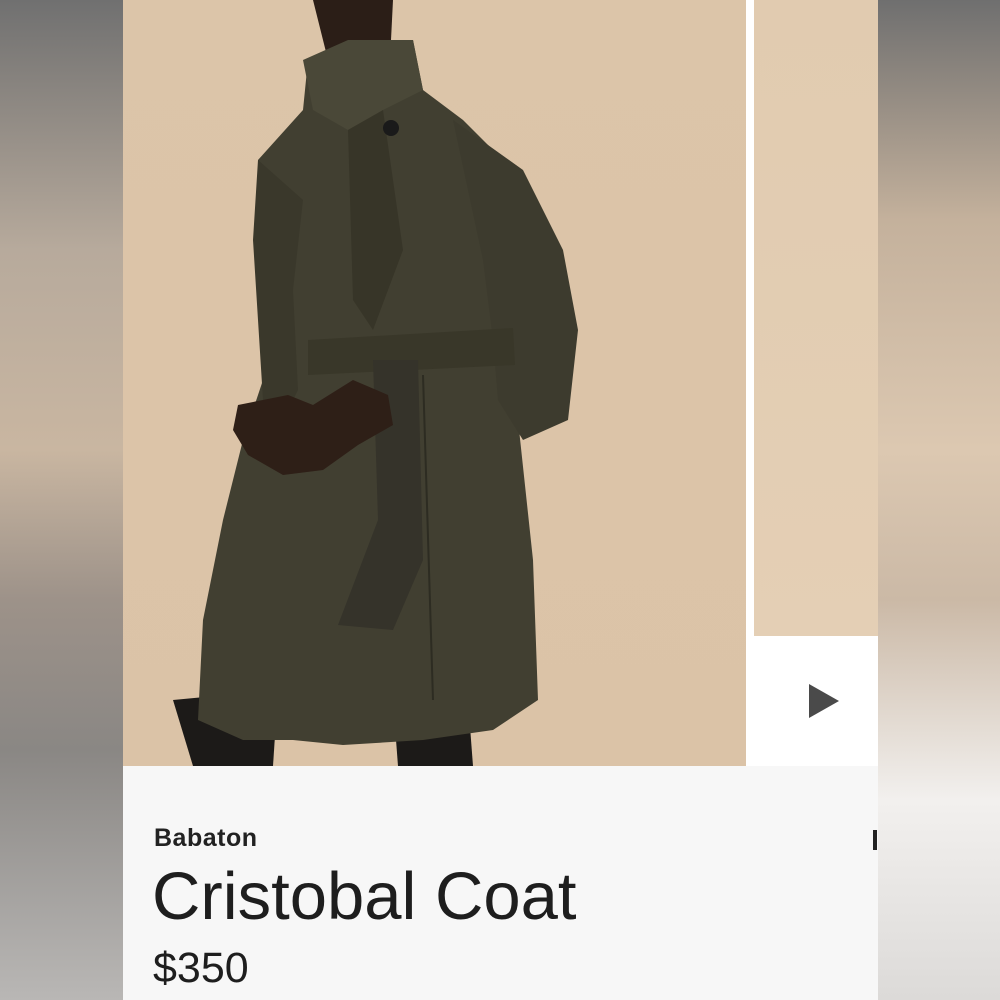 This screenshot has width=1000, height=1000. I want to click on next-card-edge, so click(875, 840).